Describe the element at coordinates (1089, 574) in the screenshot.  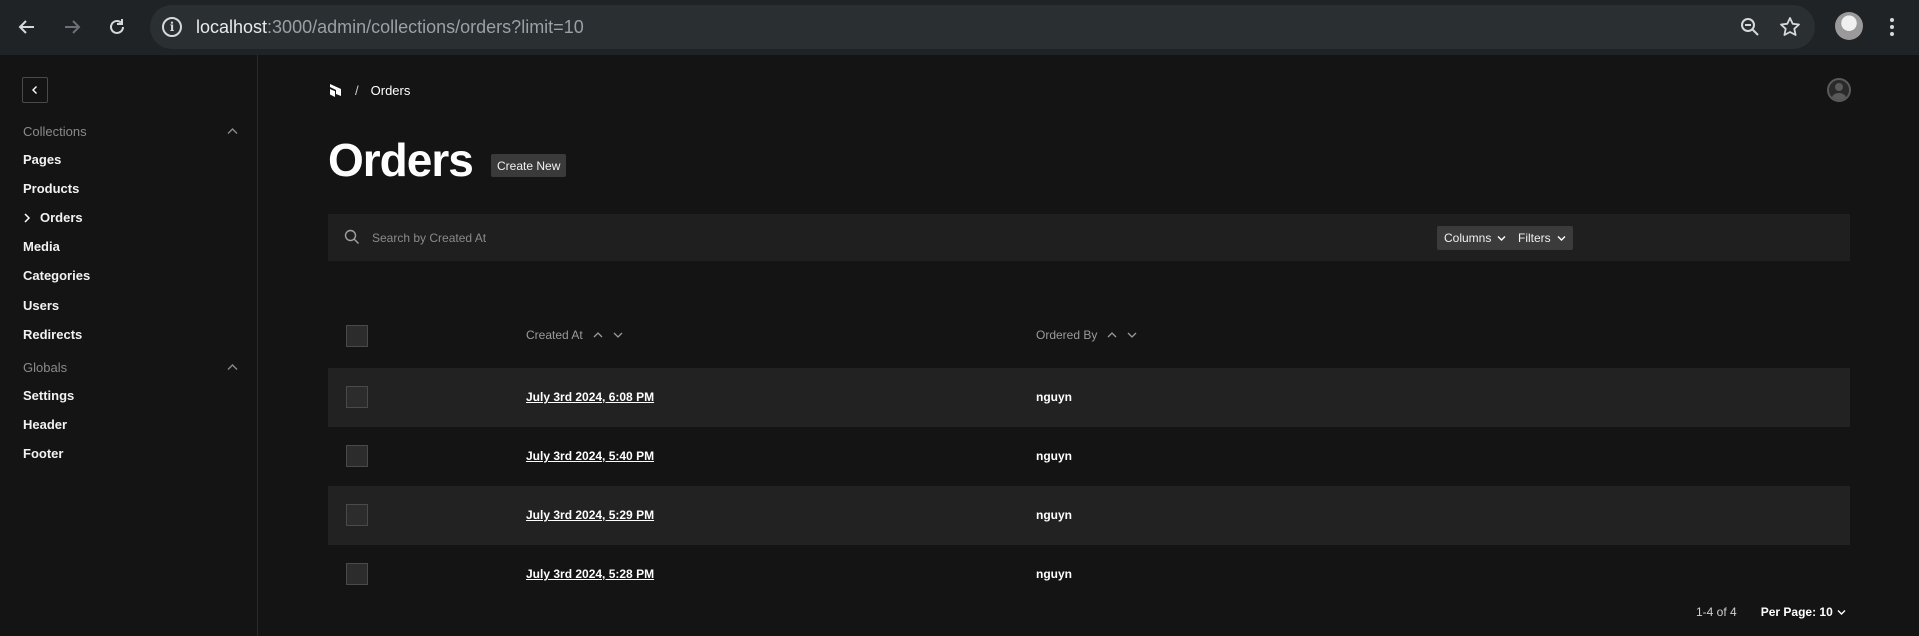
I see `table-row: July 3rd 2024, 5:28 PM nguyn` at that location.